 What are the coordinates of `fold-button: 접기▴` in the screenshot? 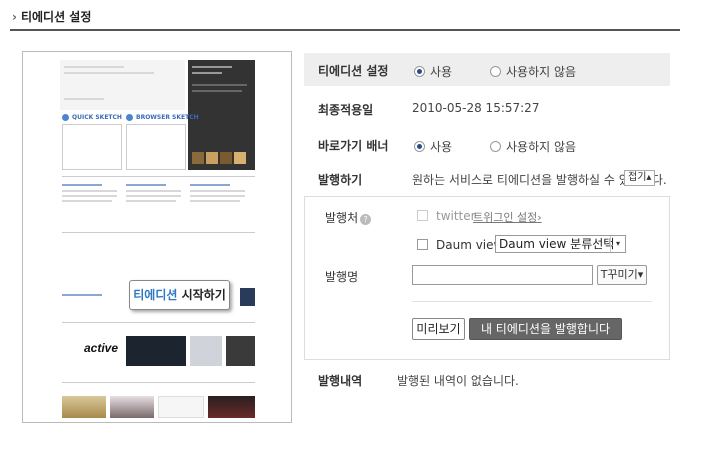 It's located at (640, 178).